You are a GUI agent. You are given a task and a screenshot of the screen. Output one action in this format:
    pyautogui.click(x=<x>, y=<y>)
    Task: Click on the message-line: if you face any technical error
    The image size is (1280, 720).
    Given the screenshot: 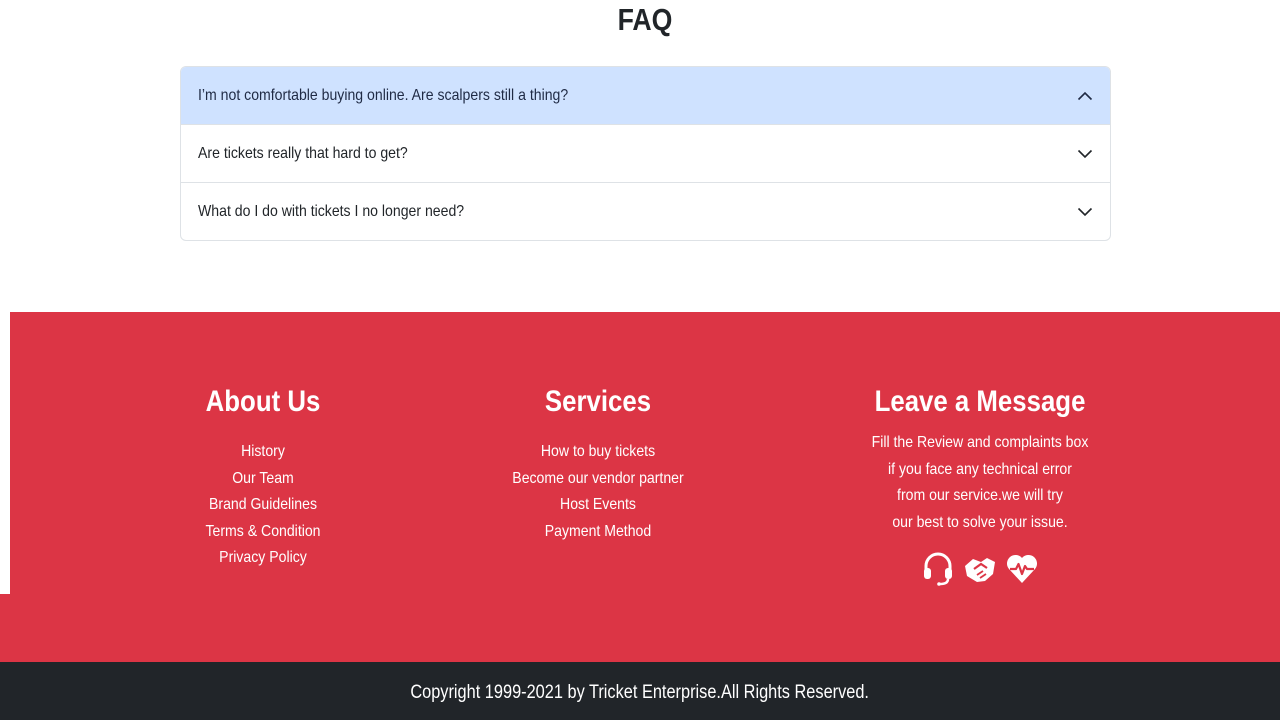 What is the action you would take?
    pyautogui.click(x=980, y=469)
    